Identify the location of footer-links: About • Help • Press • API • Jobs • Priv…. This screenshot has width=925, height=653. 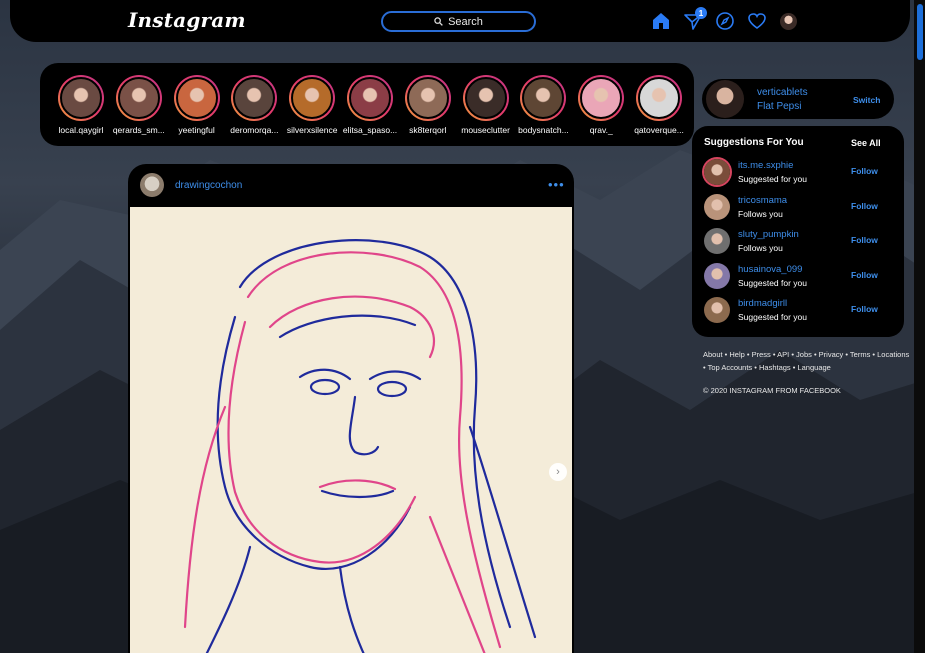
(808, 361).